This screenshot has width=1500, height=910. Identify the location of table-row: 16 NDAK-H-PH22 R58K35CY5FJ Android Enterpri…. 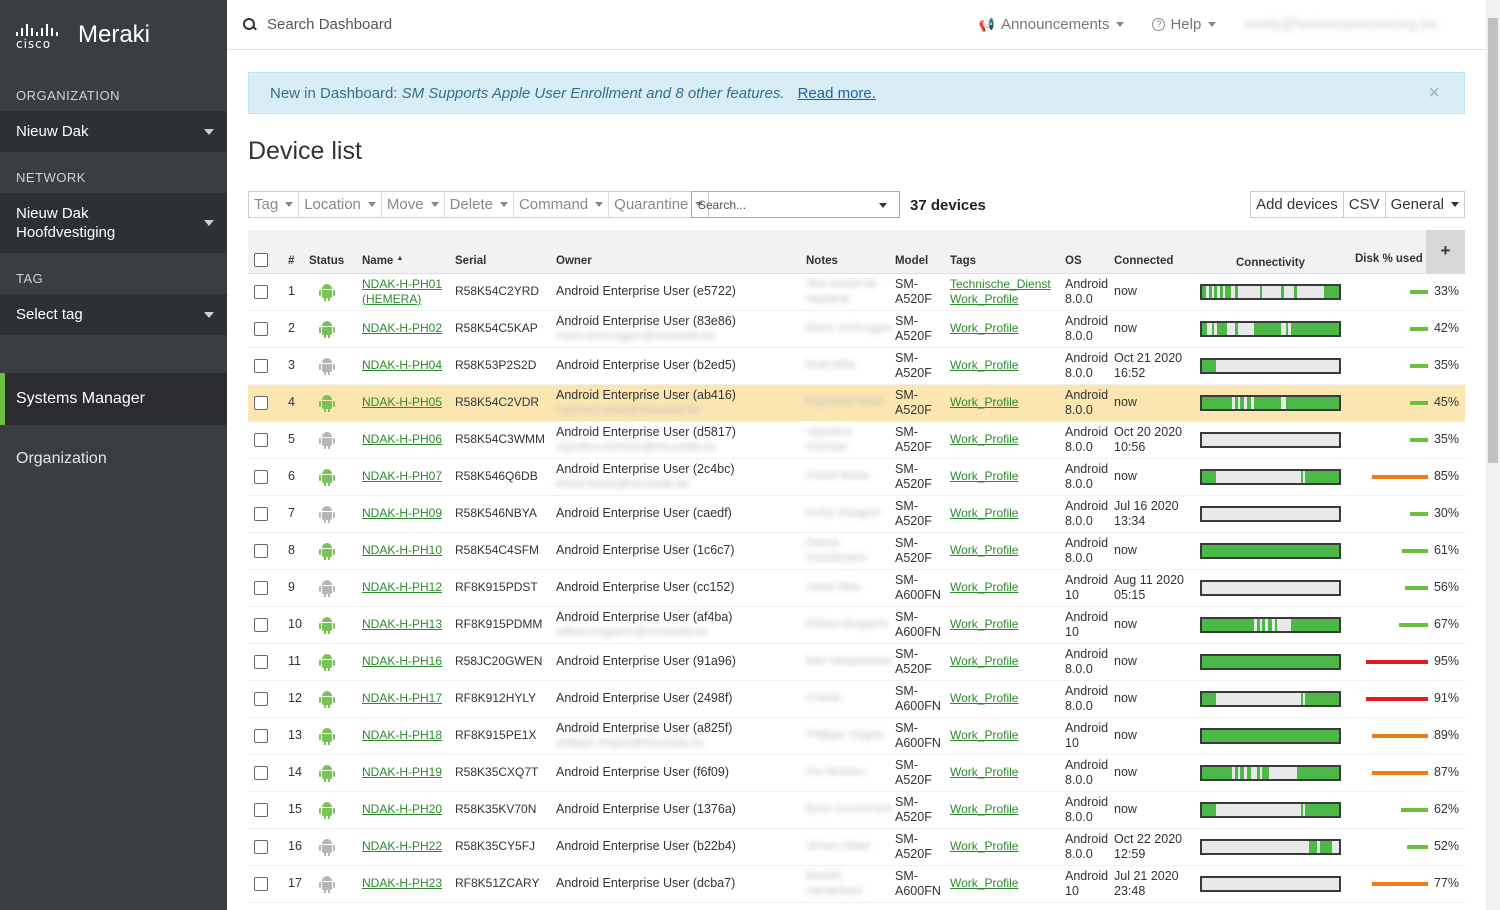
(856, 847).